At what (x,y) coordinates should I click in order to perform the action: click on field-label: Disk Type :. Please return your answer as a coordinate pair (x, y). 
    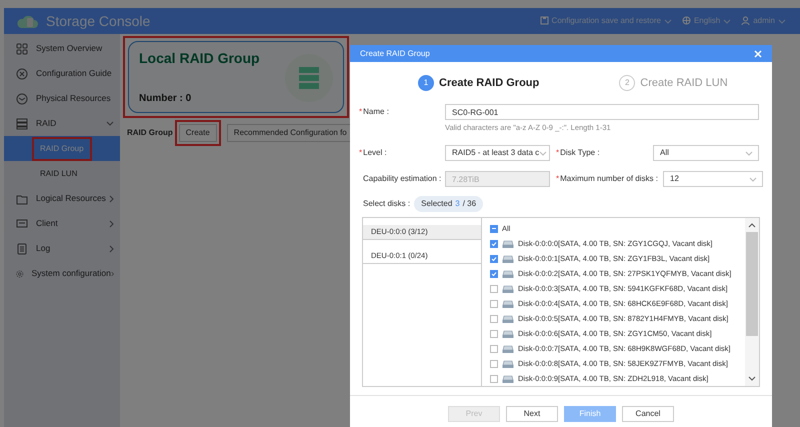
    Looking at the image, I should click on (580, 153).